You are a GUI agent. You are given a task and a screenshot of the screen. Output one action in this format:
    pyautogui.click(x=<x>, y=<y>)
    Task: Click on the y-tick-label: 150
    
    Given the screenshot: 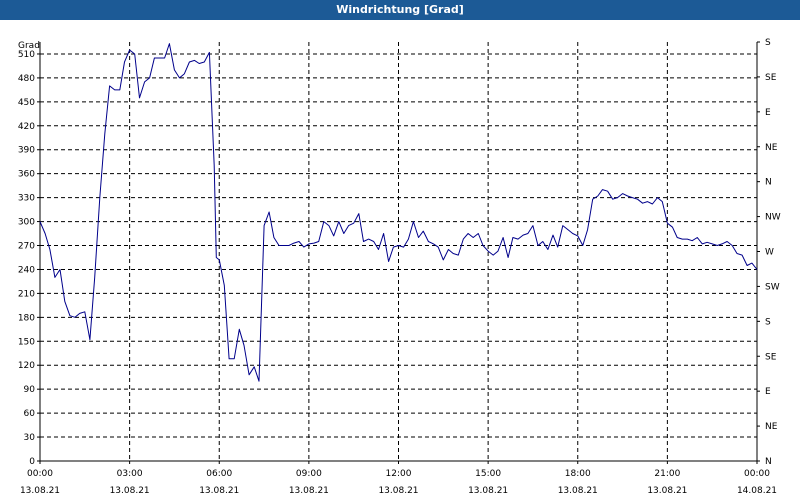 What is the action you would take?
    pyautogui.click(x=26, y=342)
    